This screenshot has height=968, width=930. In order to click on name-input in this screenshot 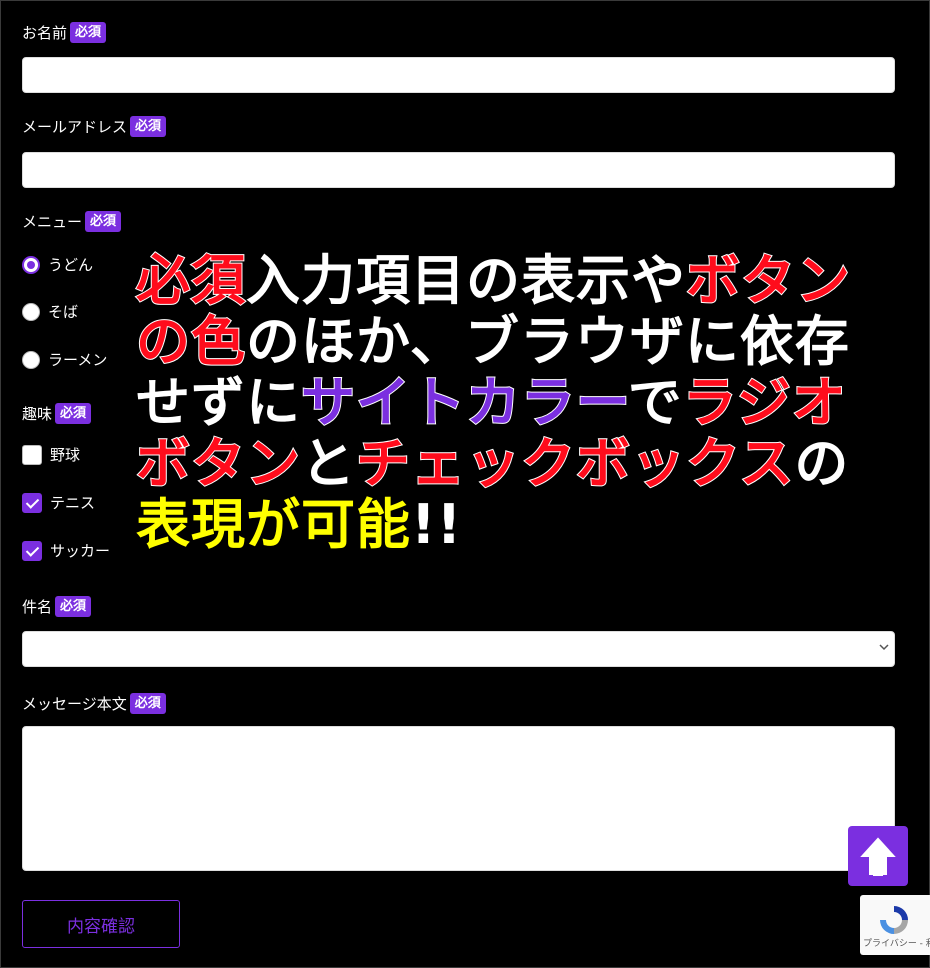, I will do `click(458, 75)`.